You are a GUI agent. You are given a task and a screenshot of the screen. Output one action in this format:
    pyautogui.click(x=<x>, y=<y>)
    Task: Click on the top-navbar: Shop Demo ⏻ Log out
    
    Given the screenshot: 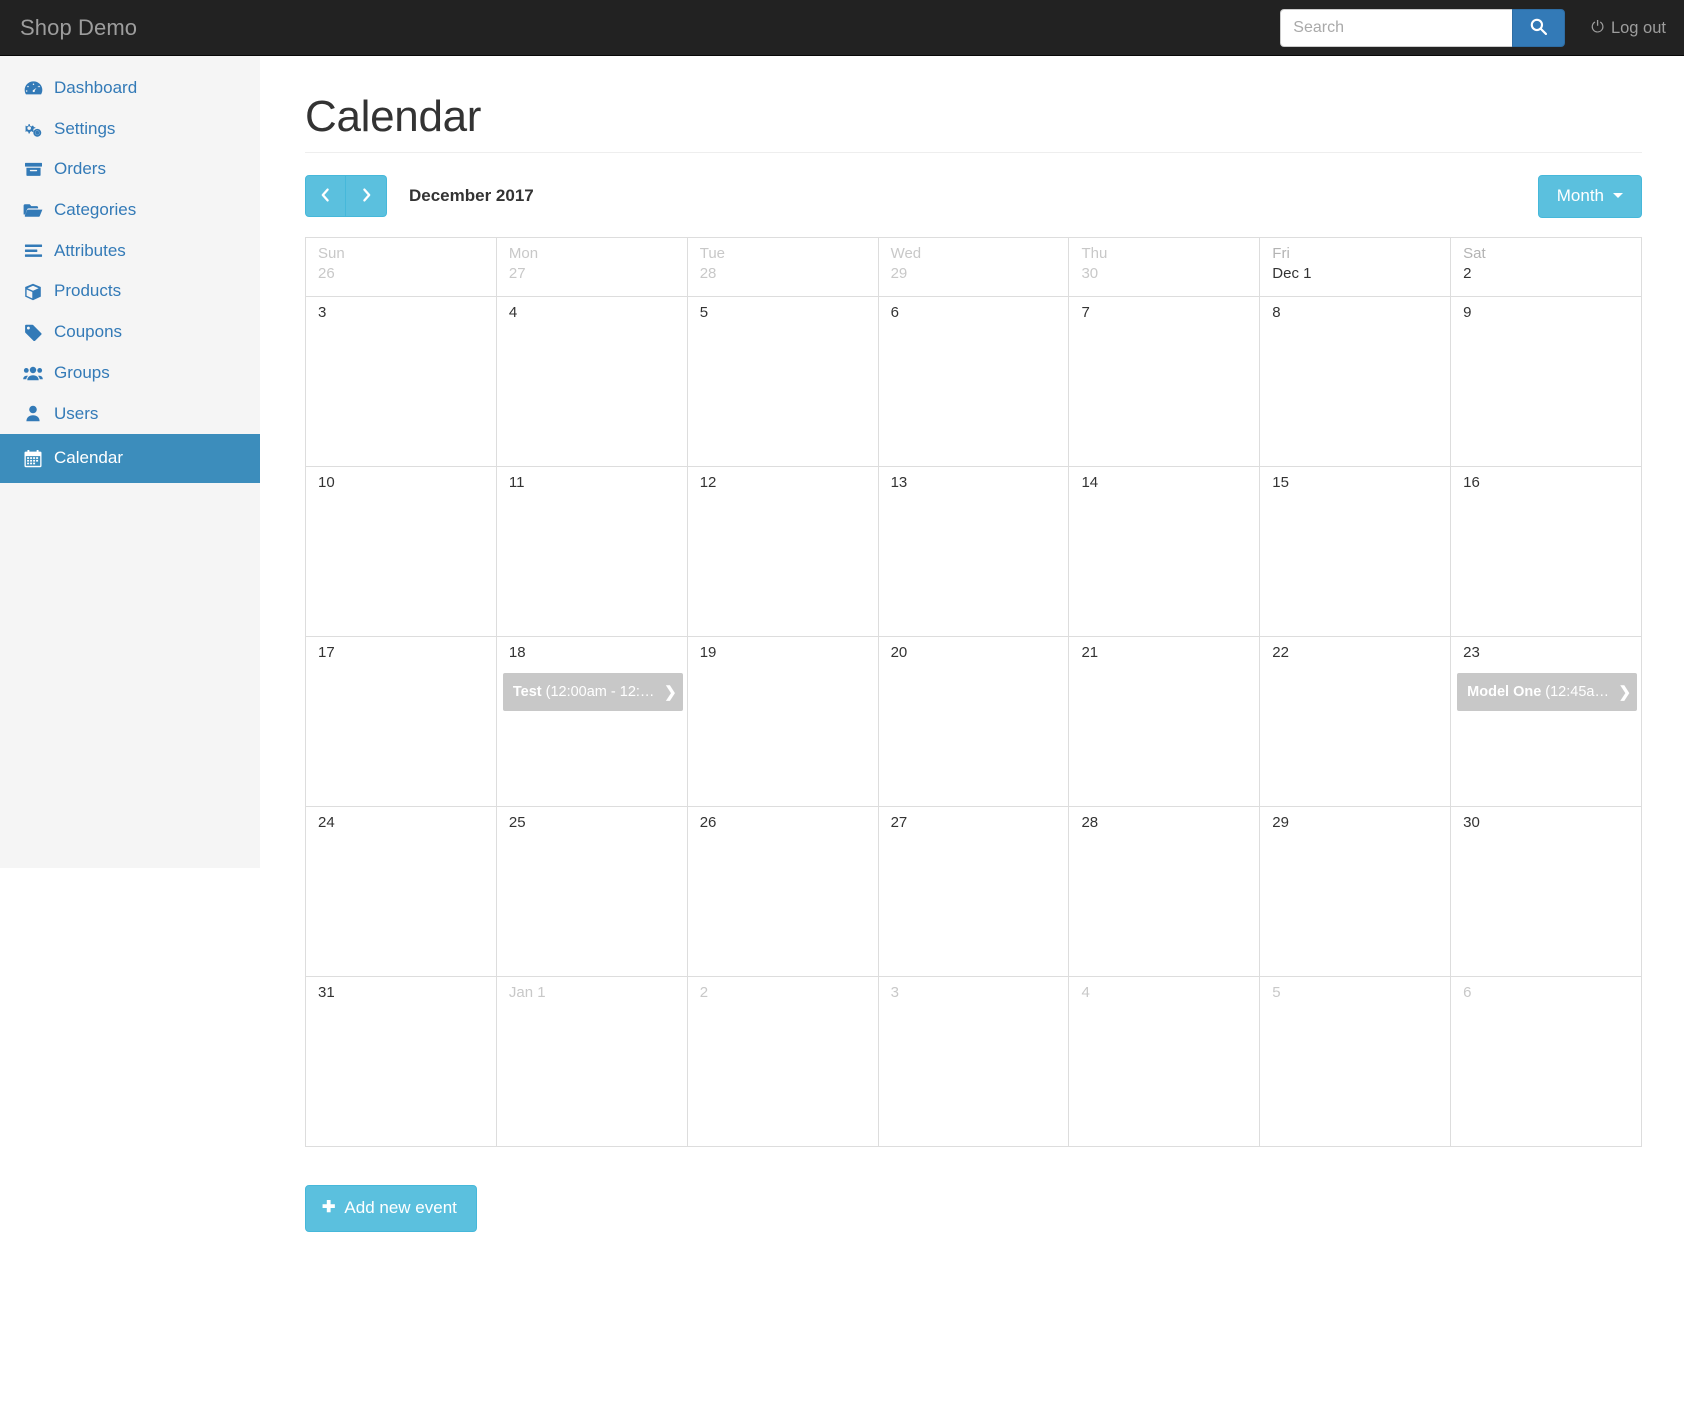 What is the action you would take?
    pyautogui.click(x=842, y=28)
    